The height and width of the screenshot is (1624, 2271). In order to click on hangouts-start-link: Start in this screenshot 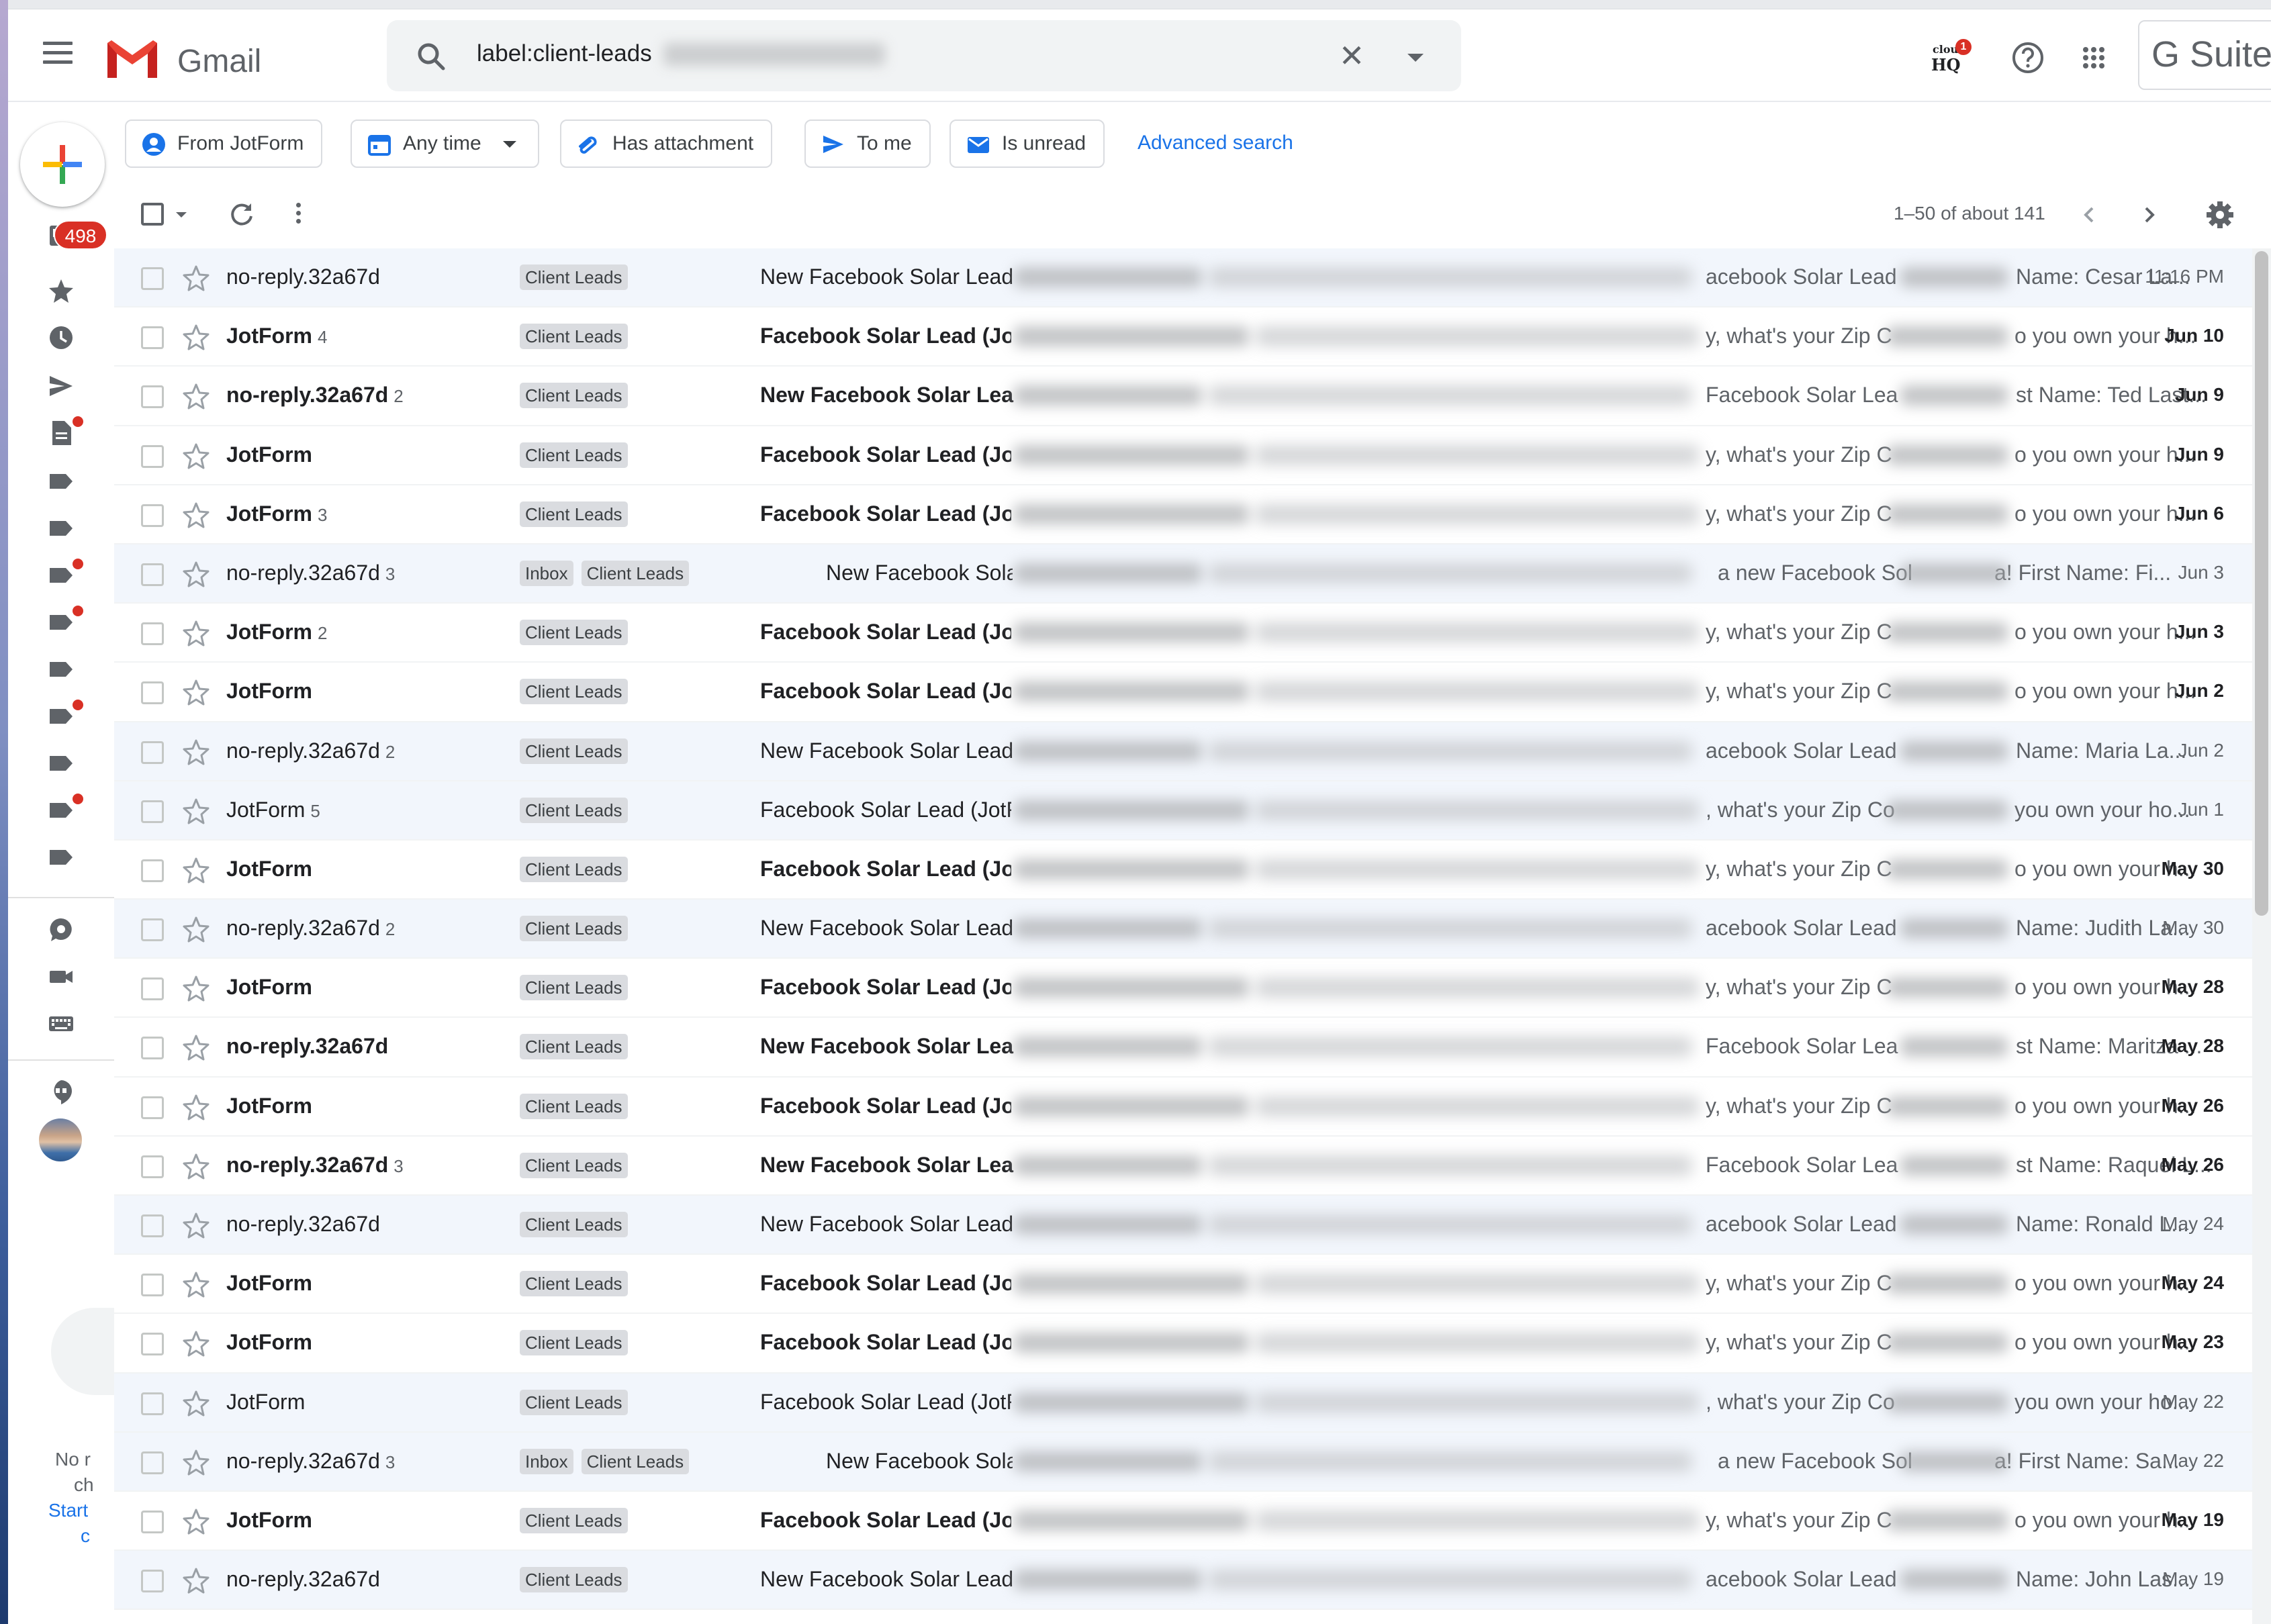, I will do `click(68, 1510)`.